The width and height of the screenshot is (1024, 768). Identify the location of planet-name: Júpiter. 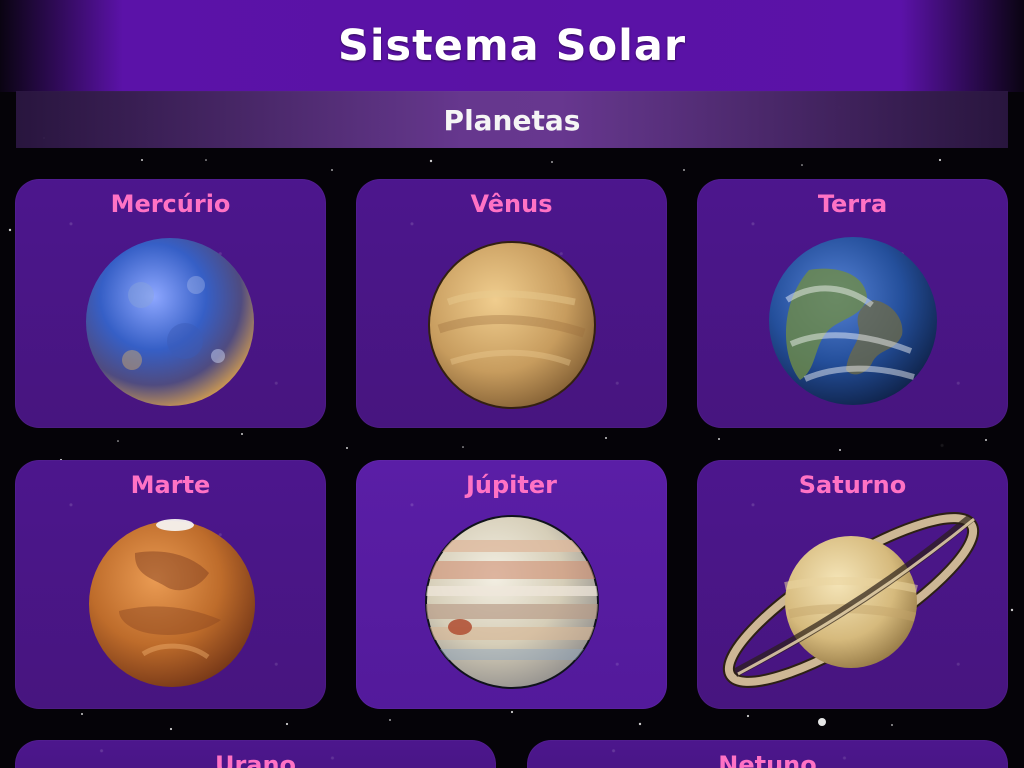
(511, 485).